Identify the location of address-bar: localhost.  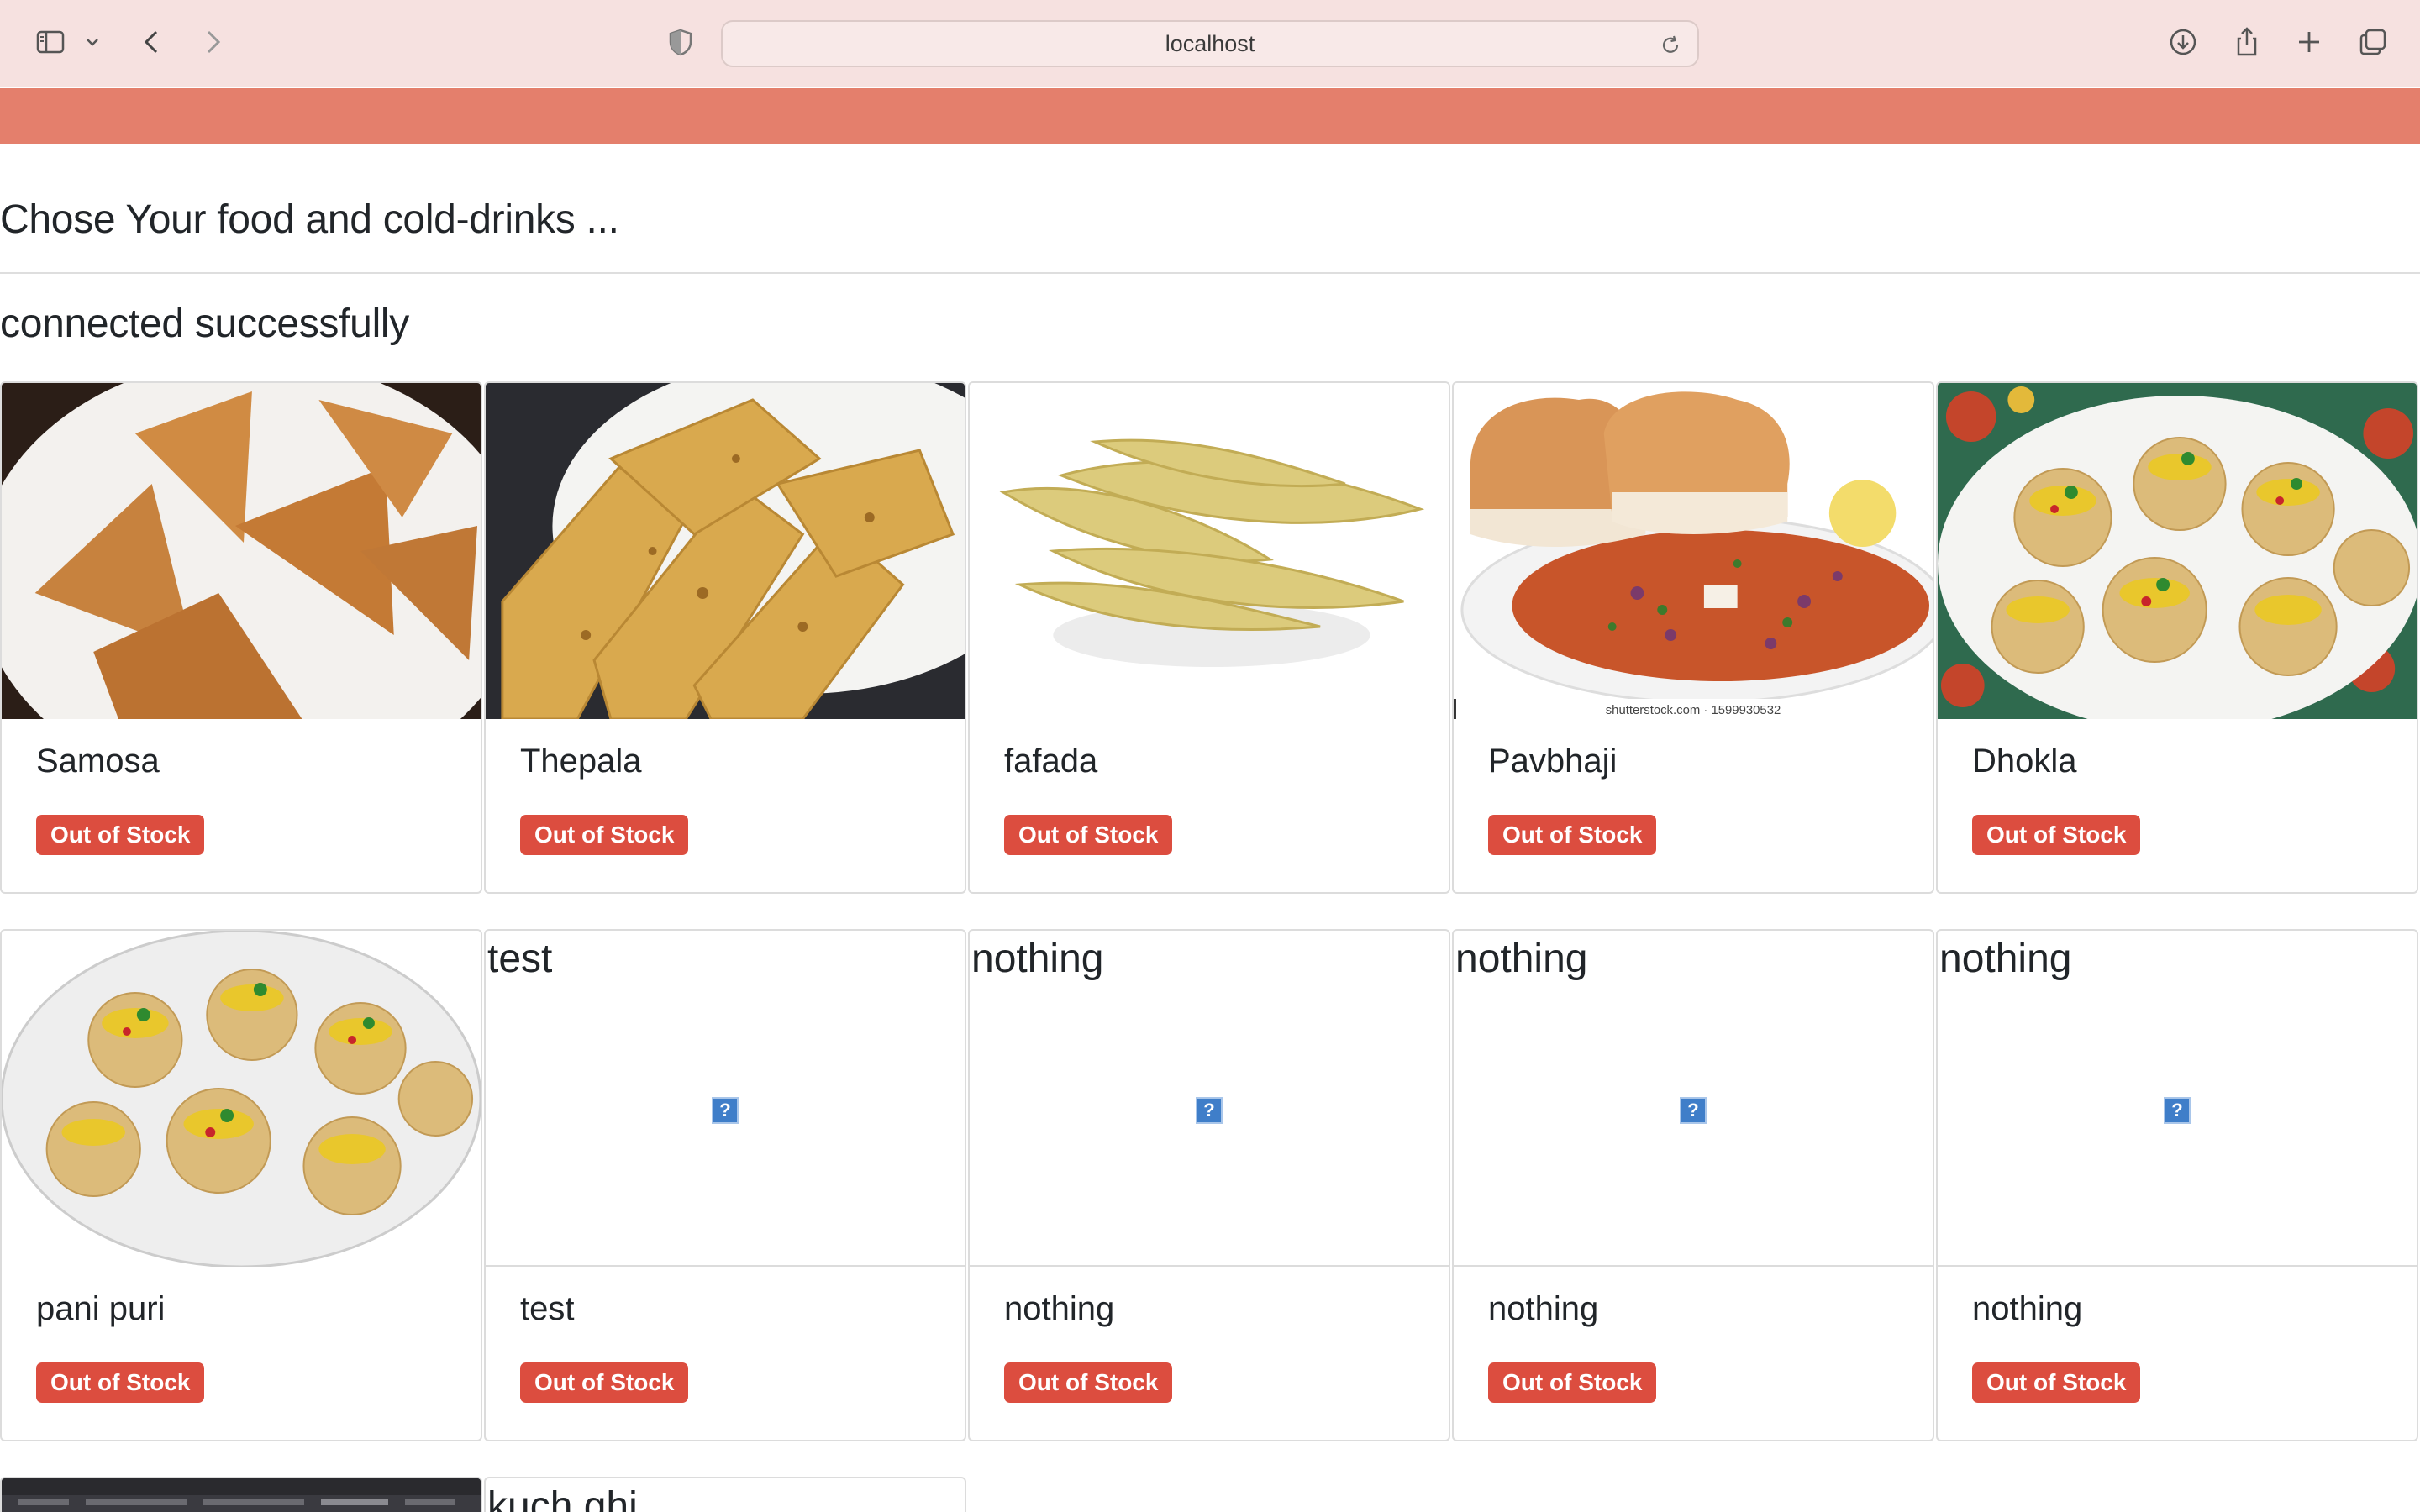
(1210, 43).